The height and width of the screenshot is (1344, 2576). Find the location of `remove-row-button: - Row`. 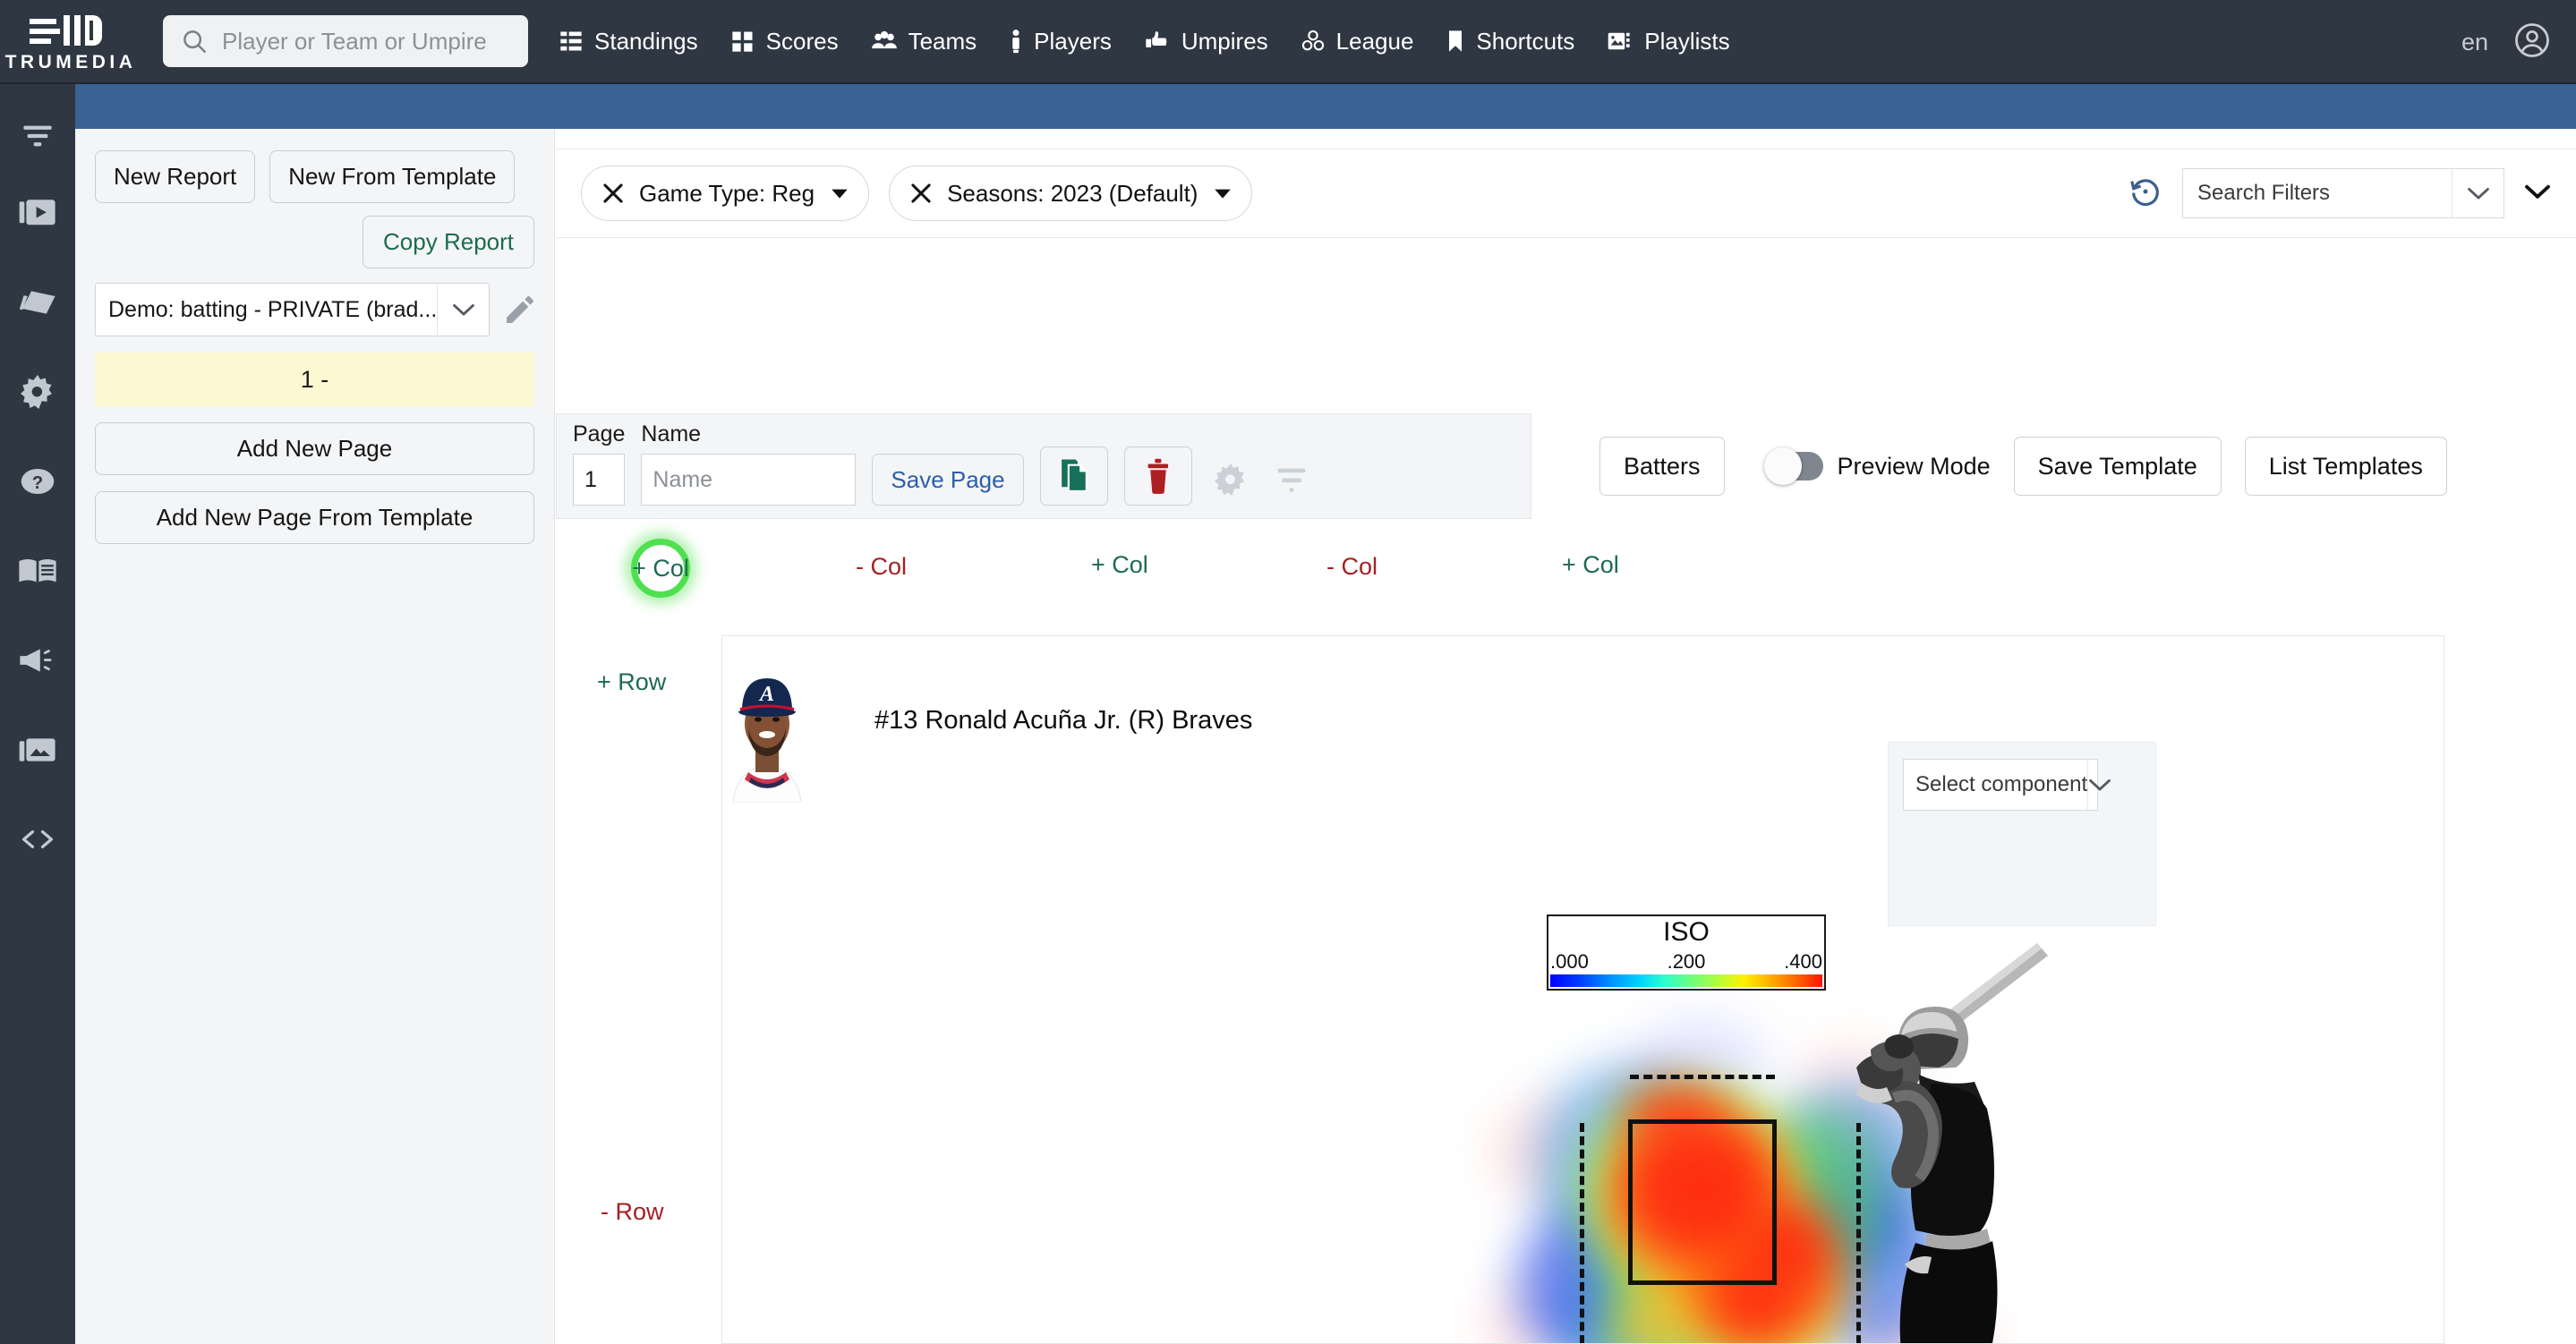

remove-row-button: - Row is located at coordinates (632, 1212).